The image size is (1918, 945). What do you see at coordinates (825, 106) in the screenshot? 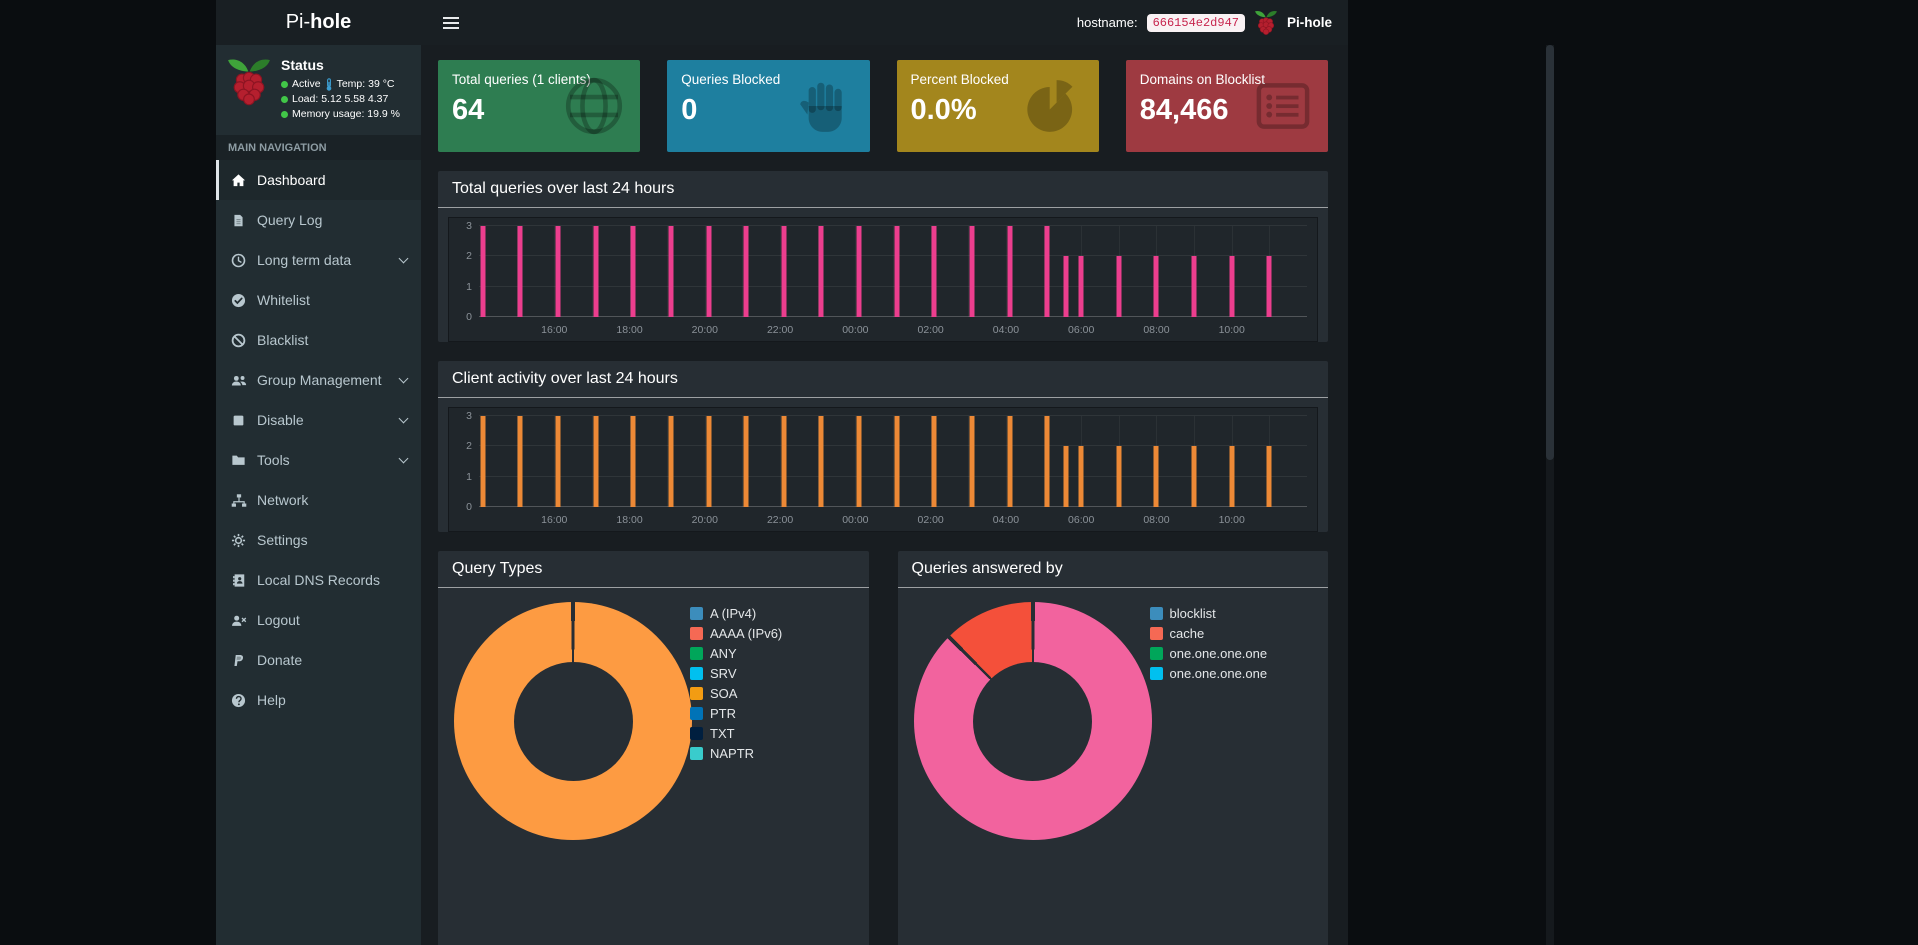
I see `hand-icon` at bounding box center [825, 106].